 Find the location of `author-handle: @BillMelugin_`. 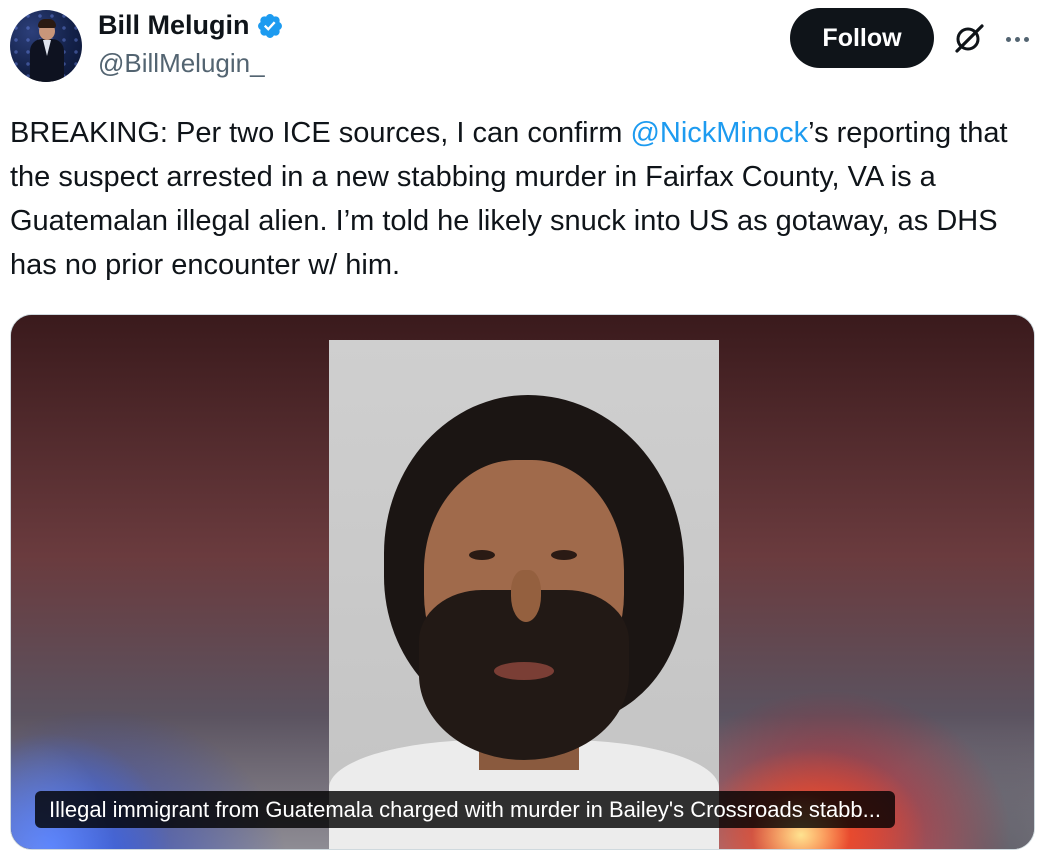

author-handle: @BillMelugin_ is located at coordinates (181, 63).